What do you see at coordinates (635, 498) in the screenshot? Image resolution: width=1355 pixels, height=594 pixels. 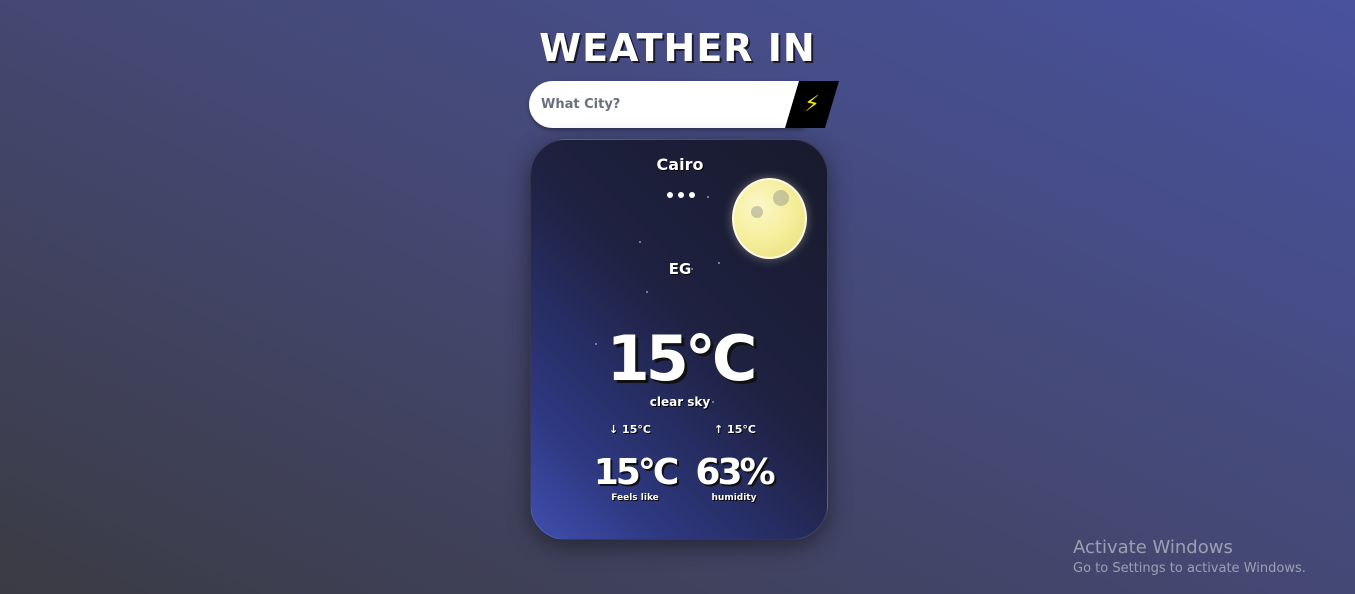 I see `feels-like-label: Feels like` at bounding box center [635, 498].